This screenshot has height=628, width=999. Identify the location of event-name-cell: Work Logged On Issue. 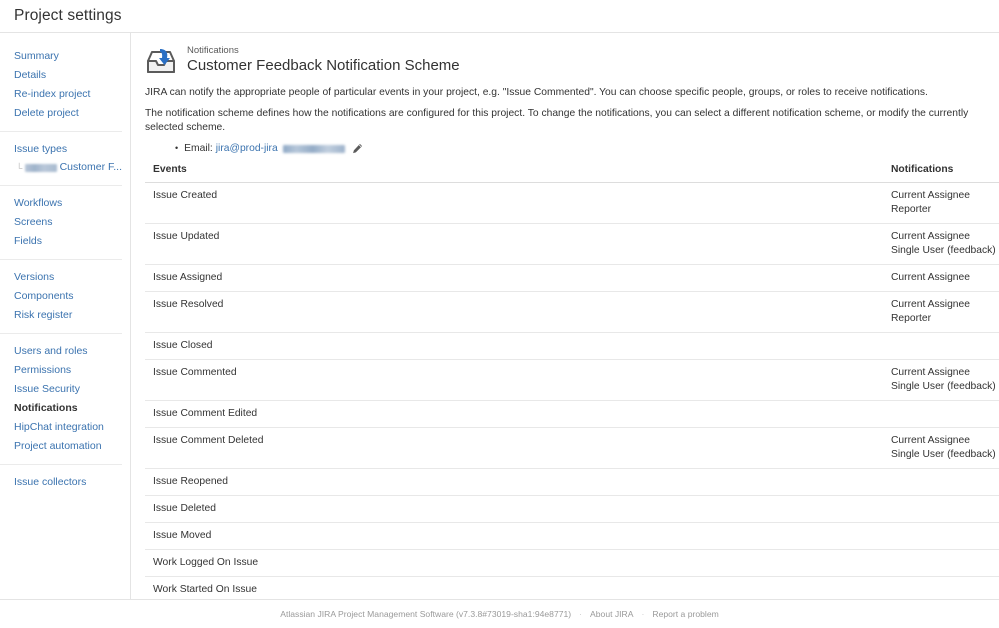
(514, 563).